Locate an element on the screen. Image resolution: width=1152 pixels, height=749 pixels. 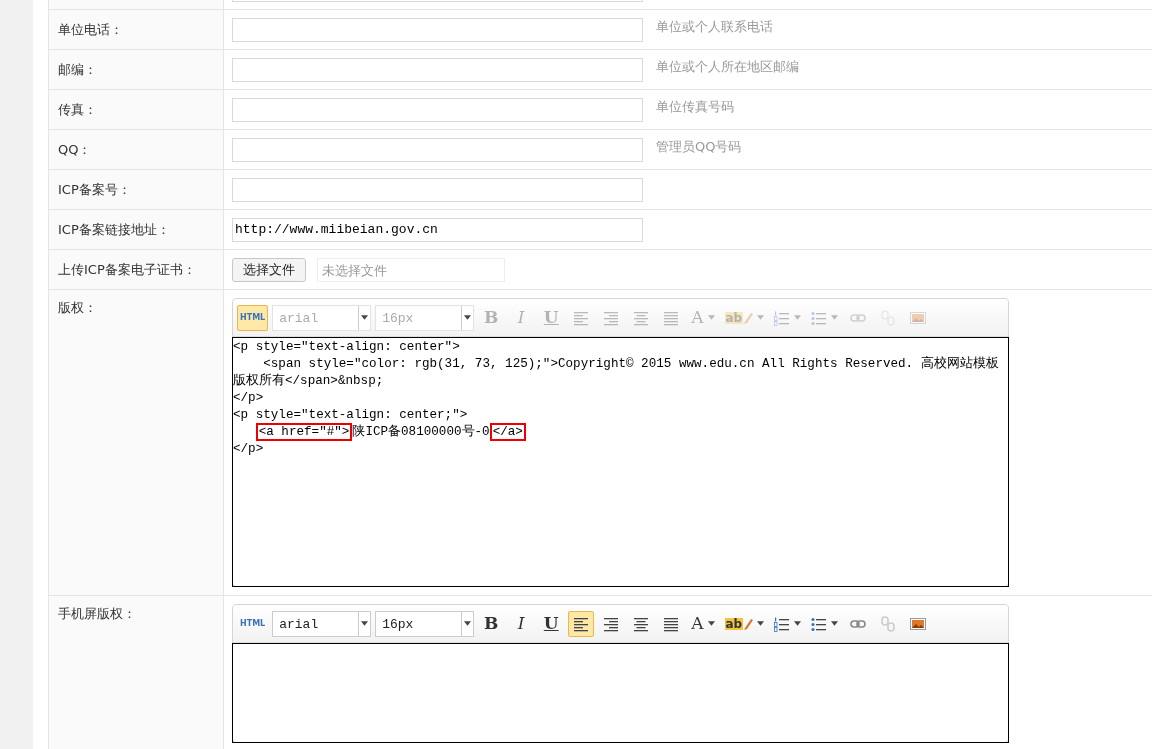
field-label: 邮编： is located at coordinates (77, 69).